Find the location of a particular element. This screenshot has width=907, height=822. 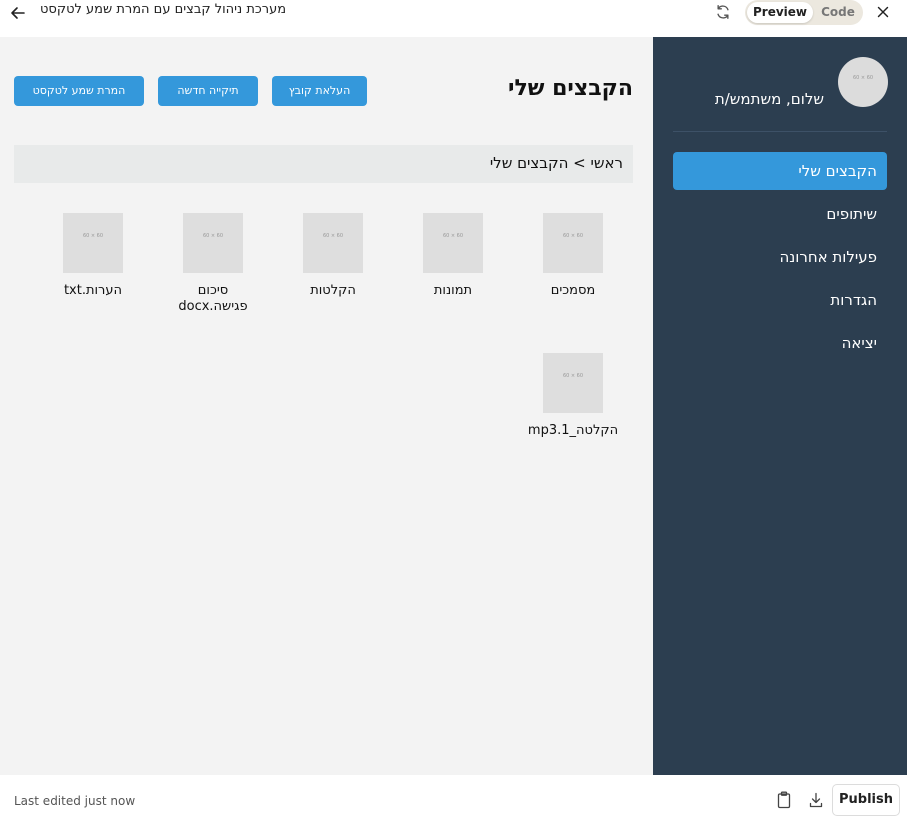

file-name: הקלטה_1.mp3 is located at coordinates (573, 430).